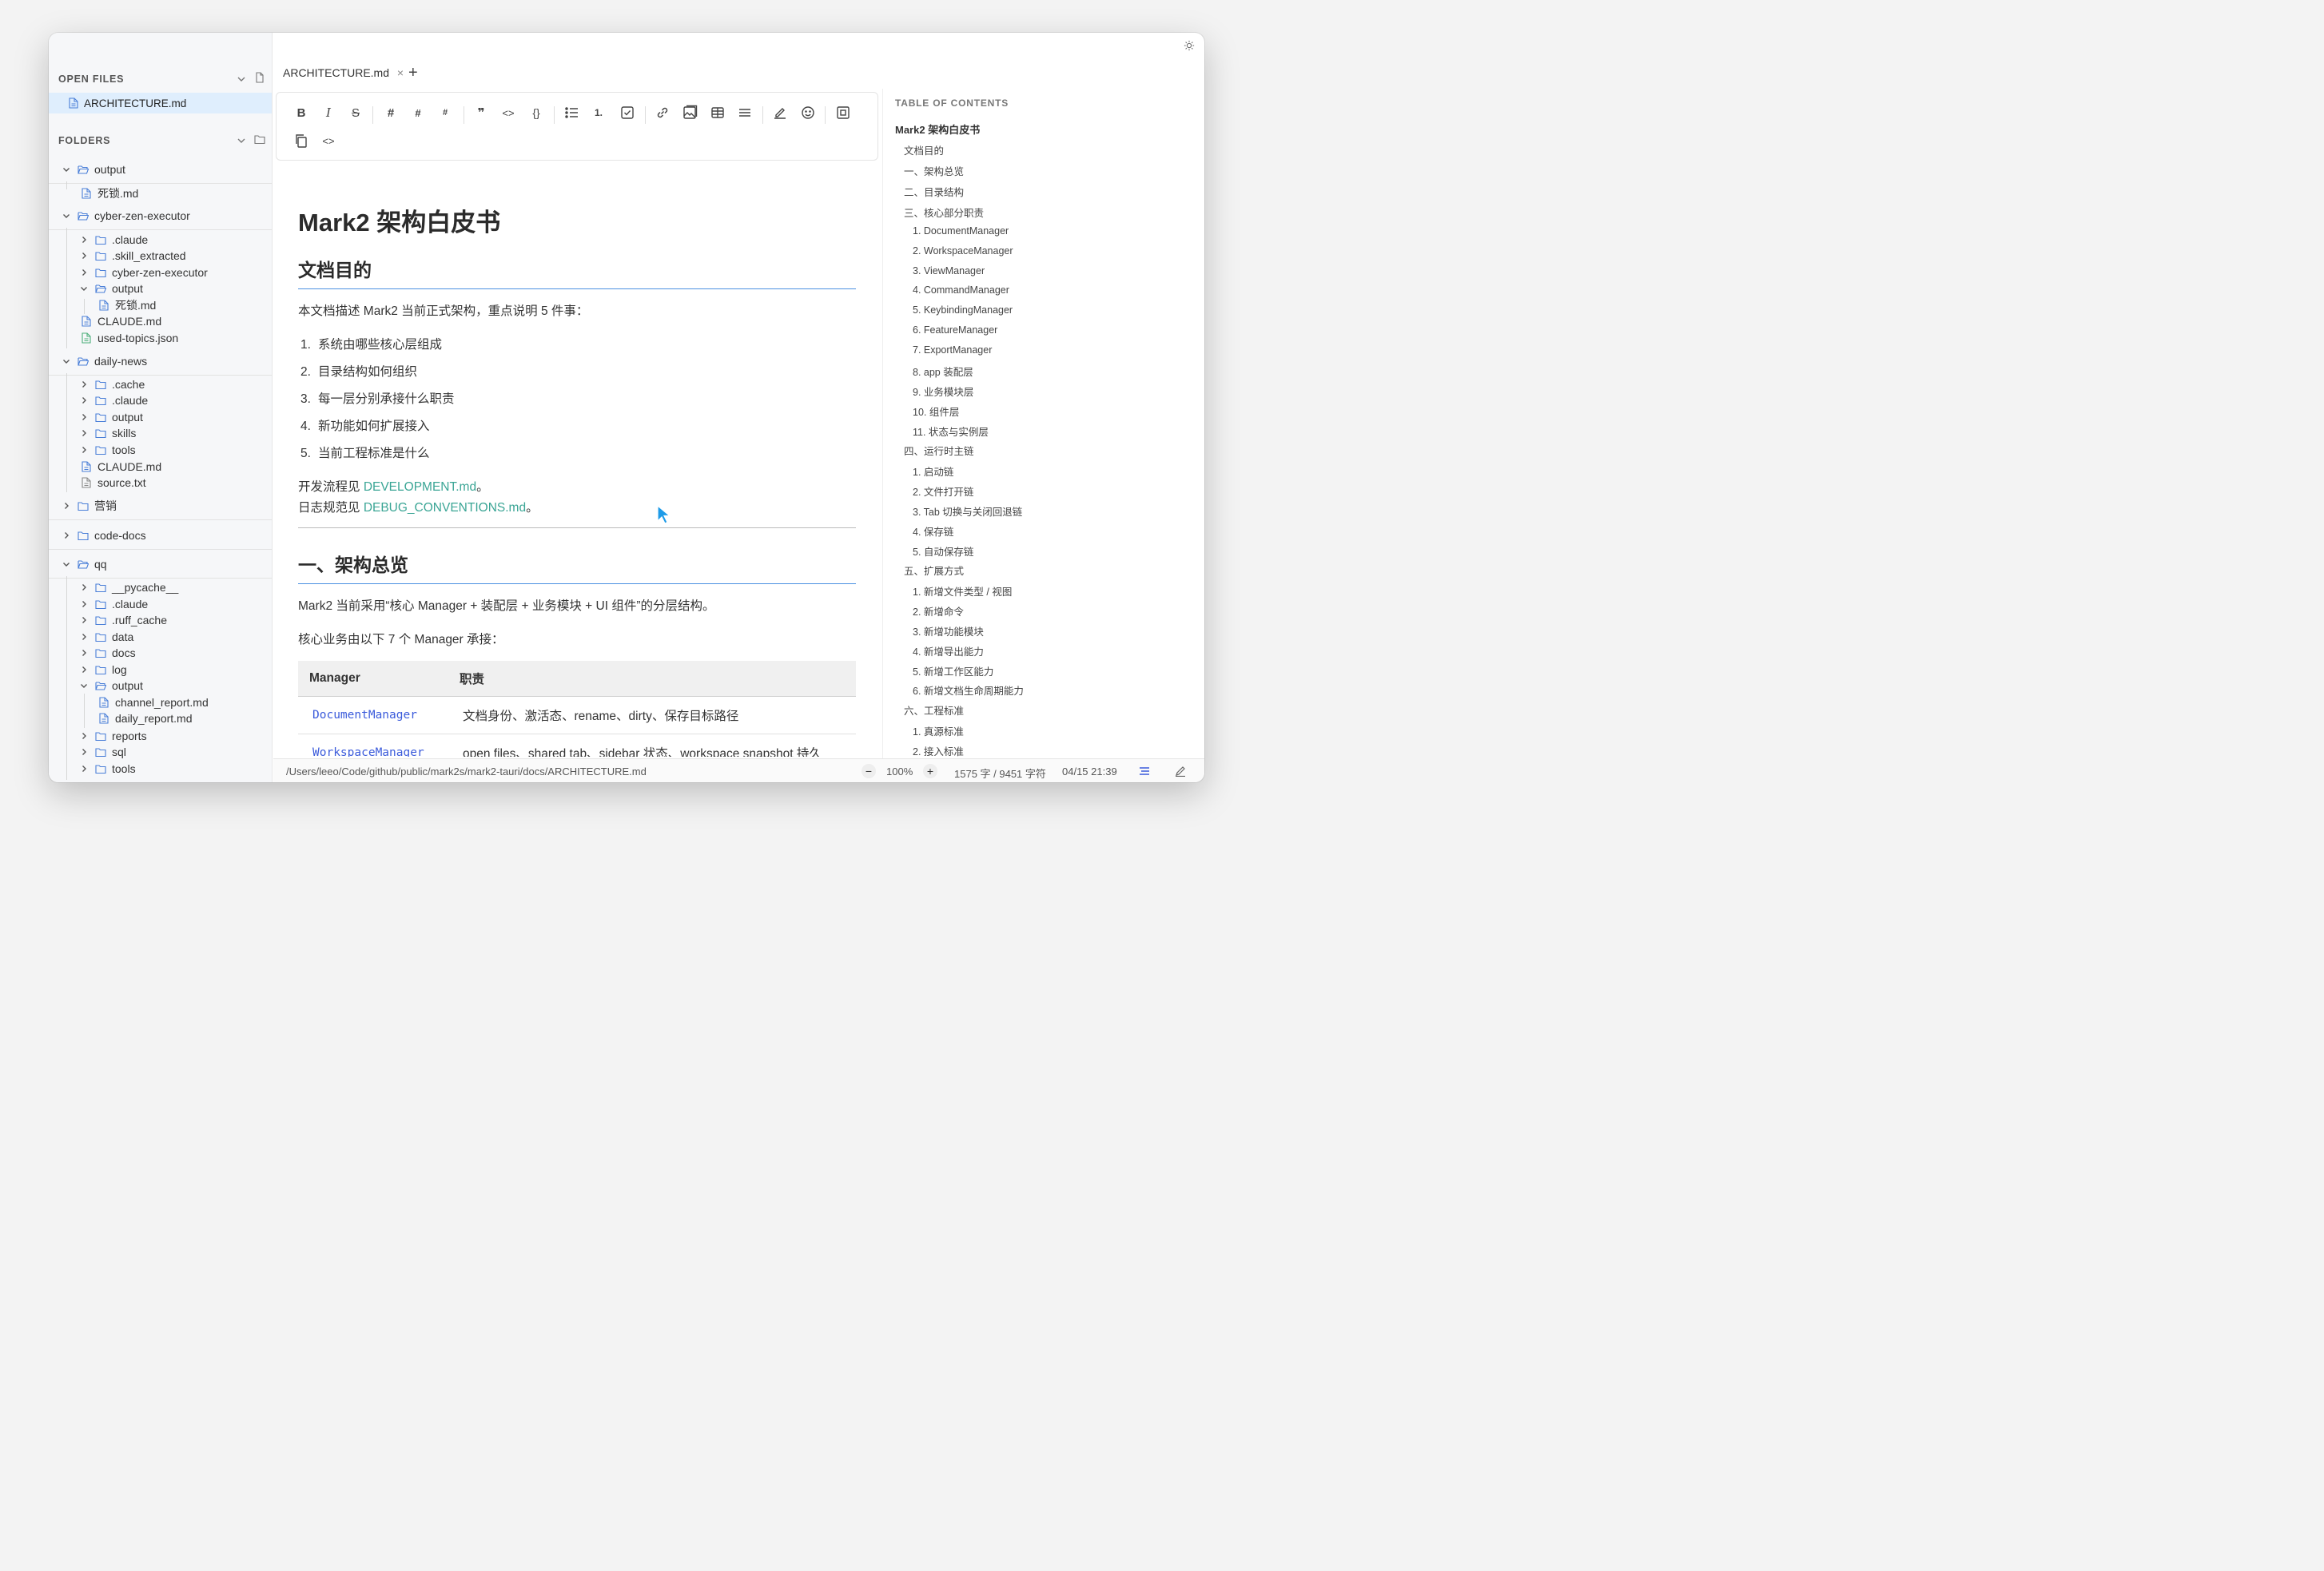  What do you see at coordinates (933, 531) in the screenshot?
I see `toc-item: 4. 保存链` at bounding box center [933, 531].